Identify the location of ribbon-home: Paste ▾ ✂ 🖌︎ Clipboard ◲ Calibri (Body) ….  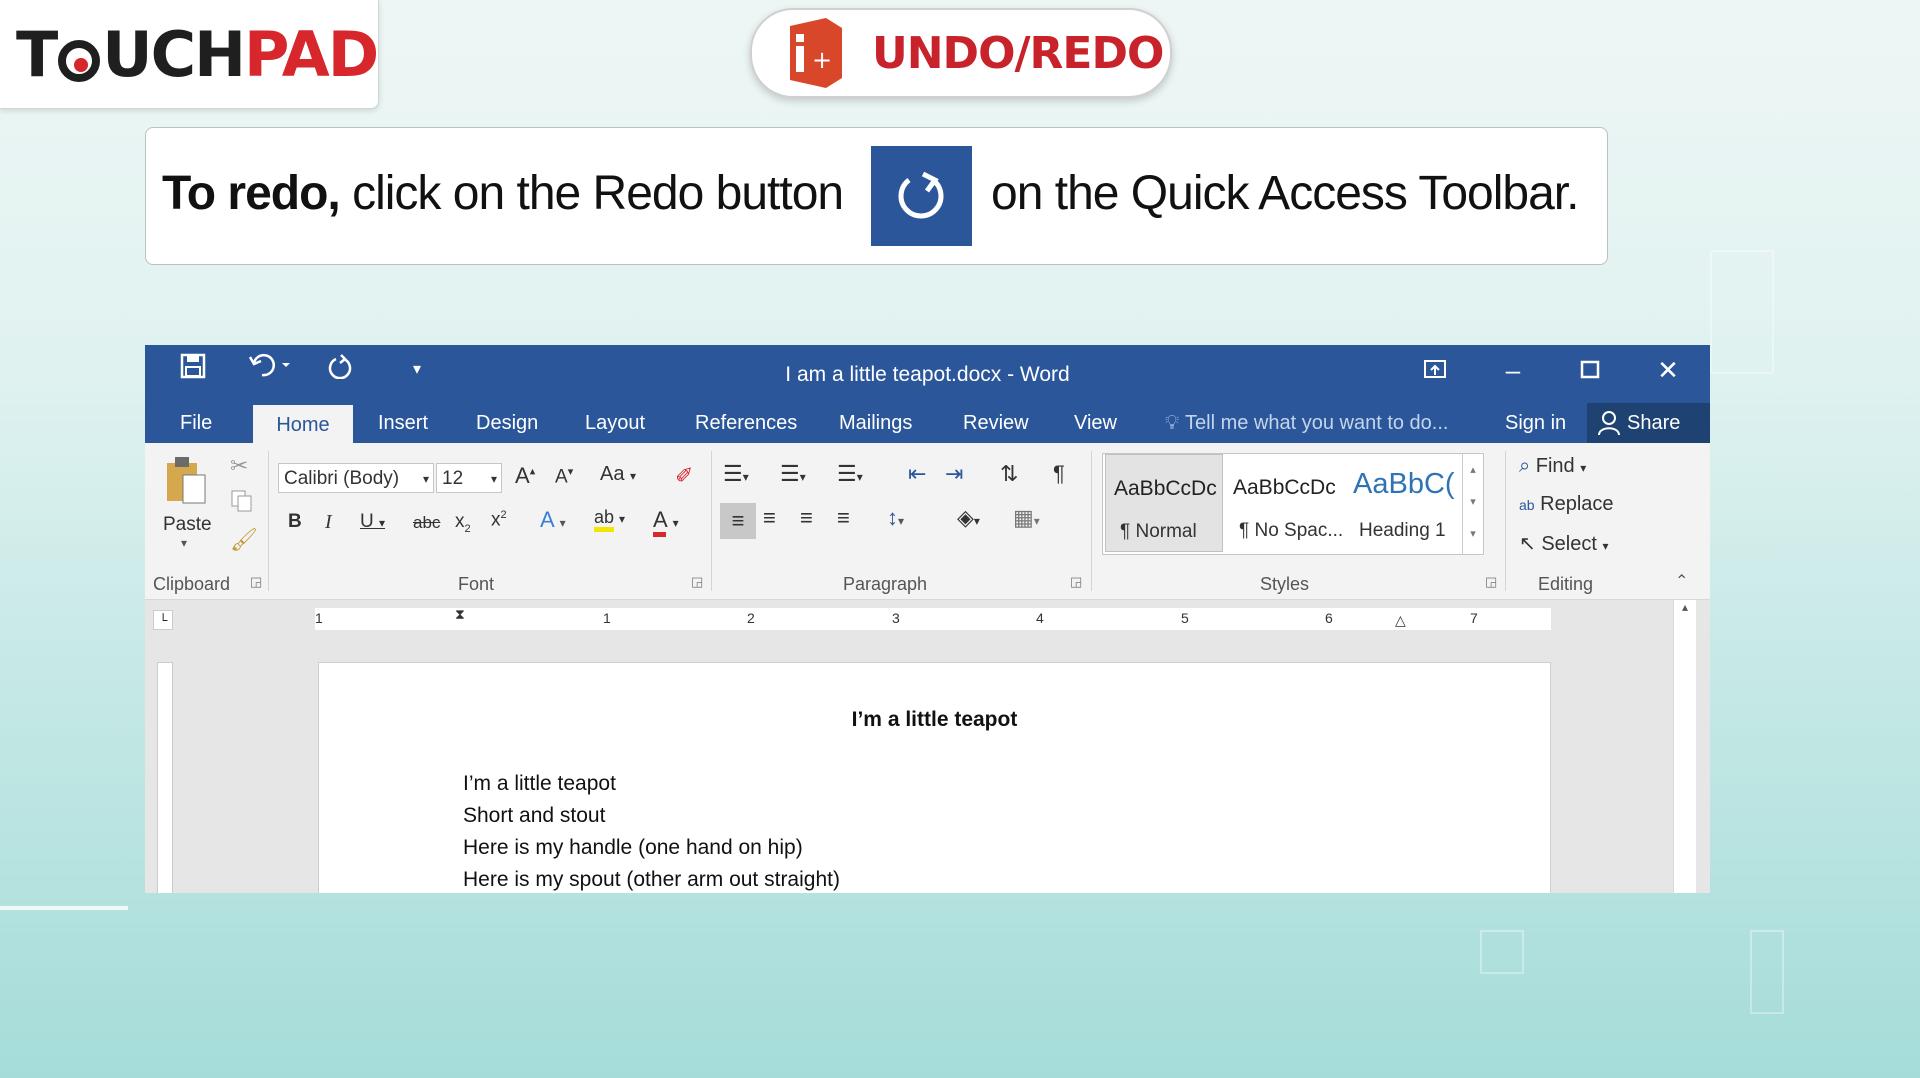
(927, 521).